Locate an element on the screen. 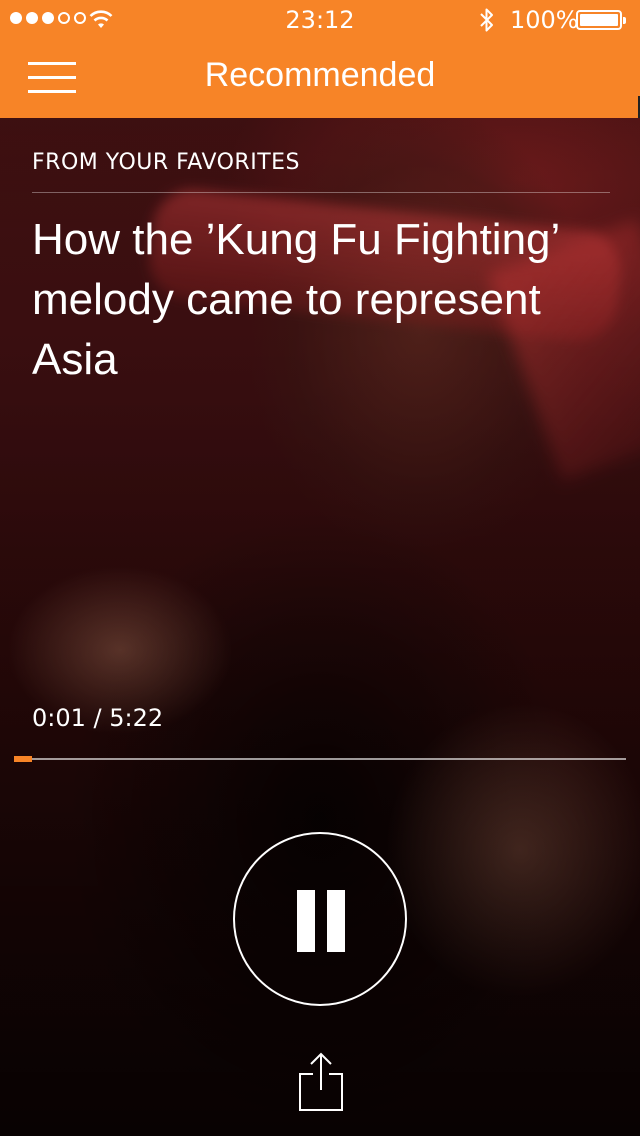 This screenshot has height=1136, width=640. pause-button is located at coordinates (320, 919).